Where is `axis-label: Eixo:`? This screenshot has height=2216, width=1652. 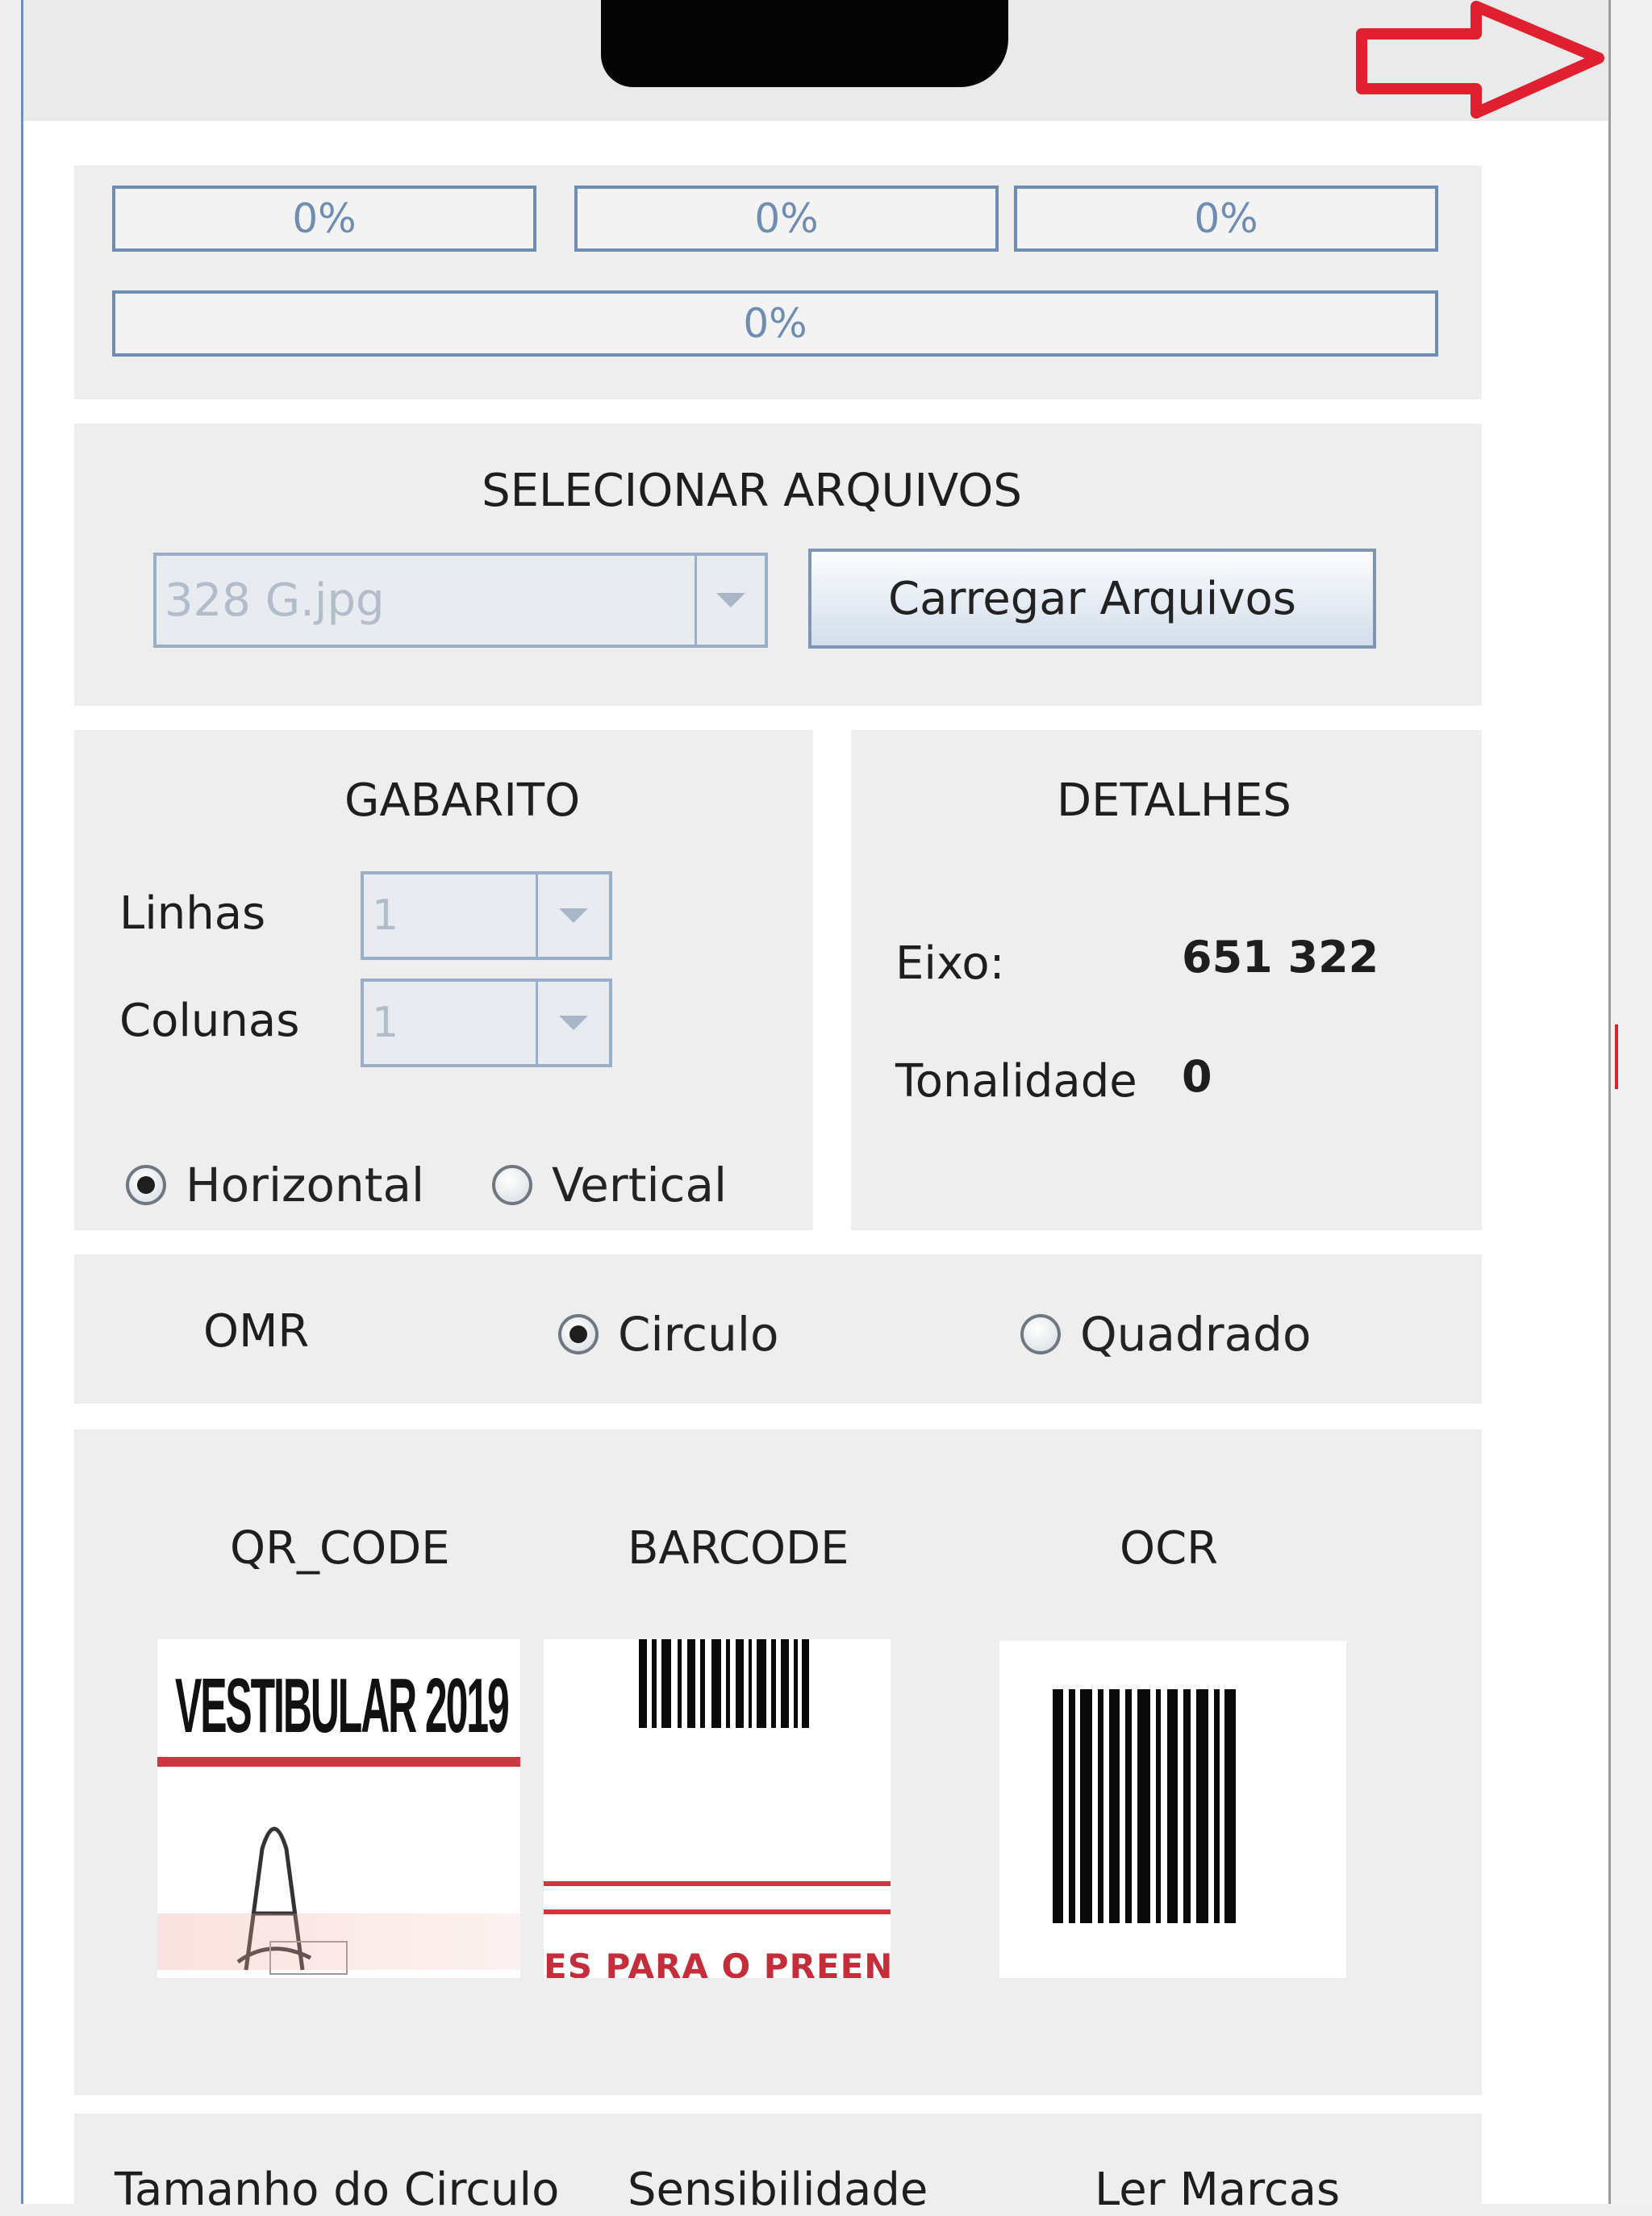 axis-label: Eixo: is located at coordinates (950, 963).